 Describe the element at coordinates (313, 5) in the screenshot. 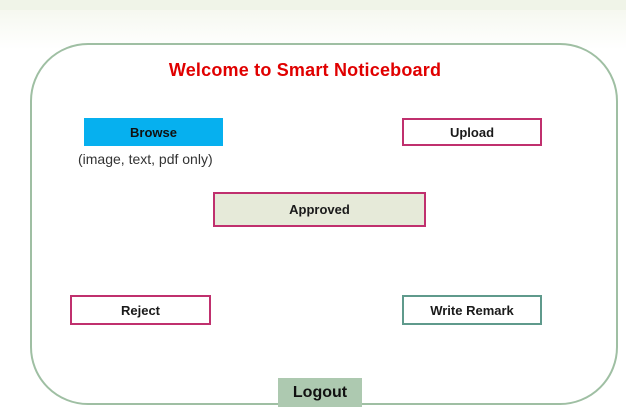

I see `decorative-edge-line` at that location.